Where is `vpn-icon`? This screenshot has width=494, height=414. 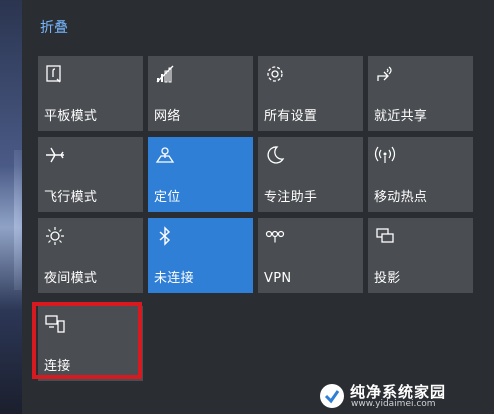
vpn-icon is located at coordinates (275, 236).